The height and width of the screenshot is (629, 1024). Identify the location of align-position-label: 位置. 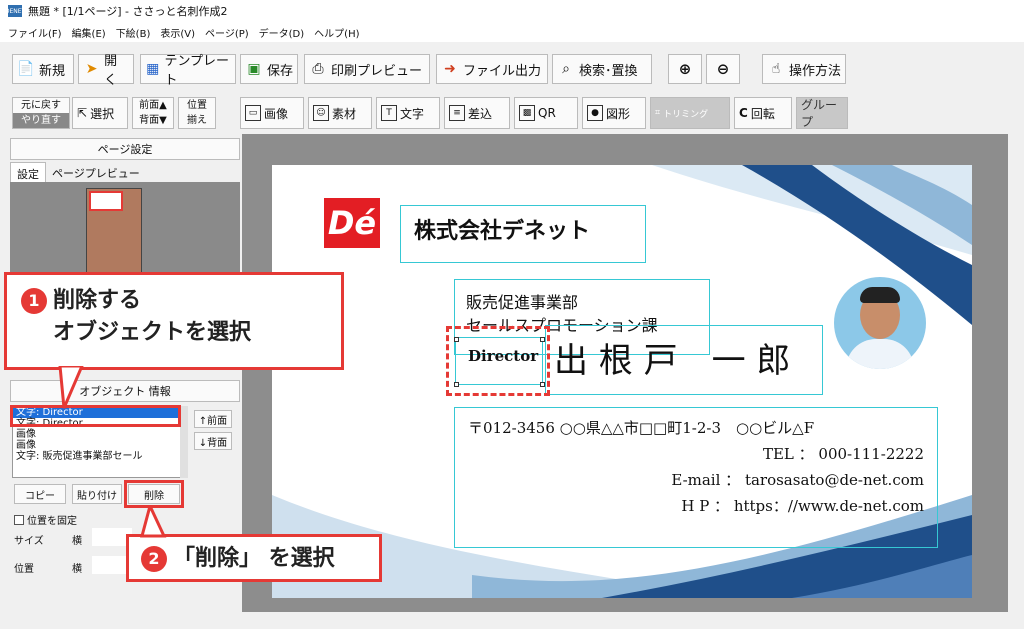
(197, 105).